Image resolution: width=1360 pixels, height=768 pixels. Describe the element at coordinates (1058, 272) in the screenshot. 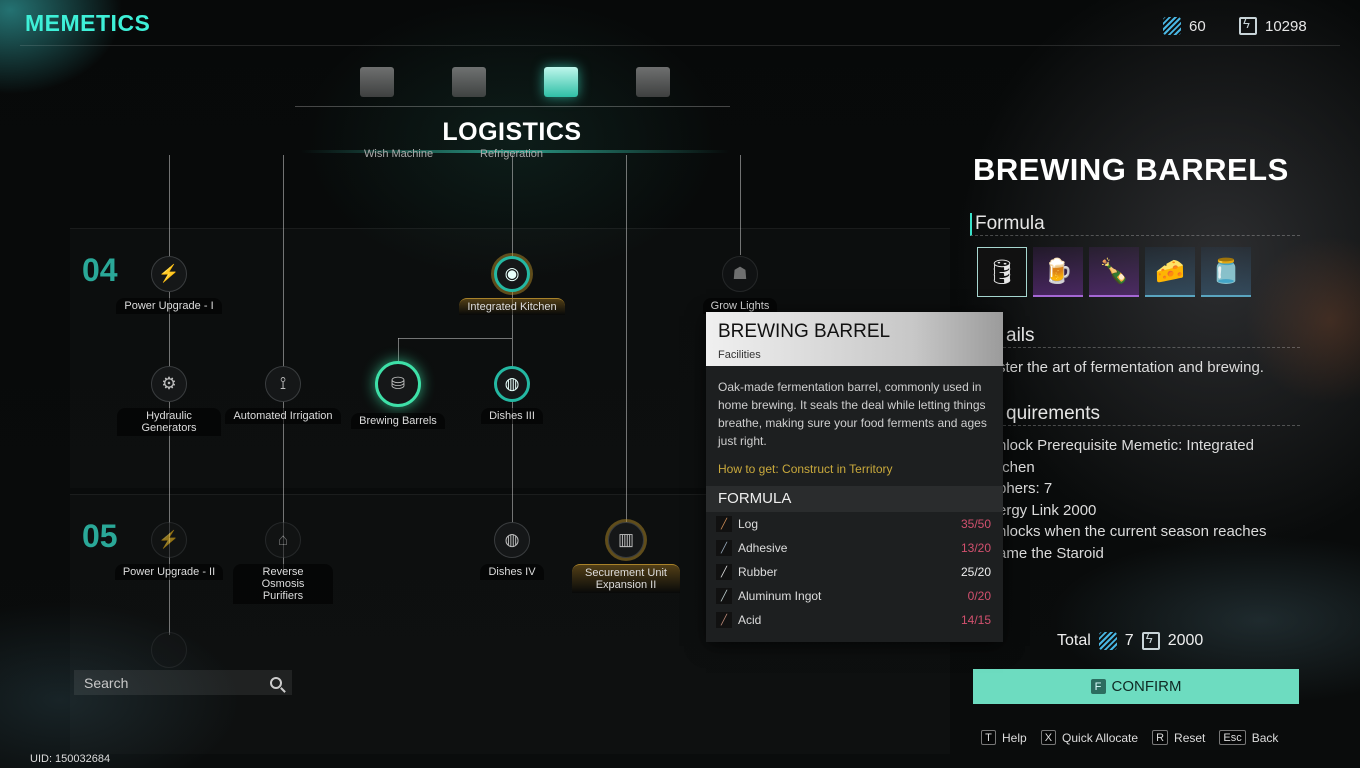

I see `formula-item-beer: 🍺` at that location.